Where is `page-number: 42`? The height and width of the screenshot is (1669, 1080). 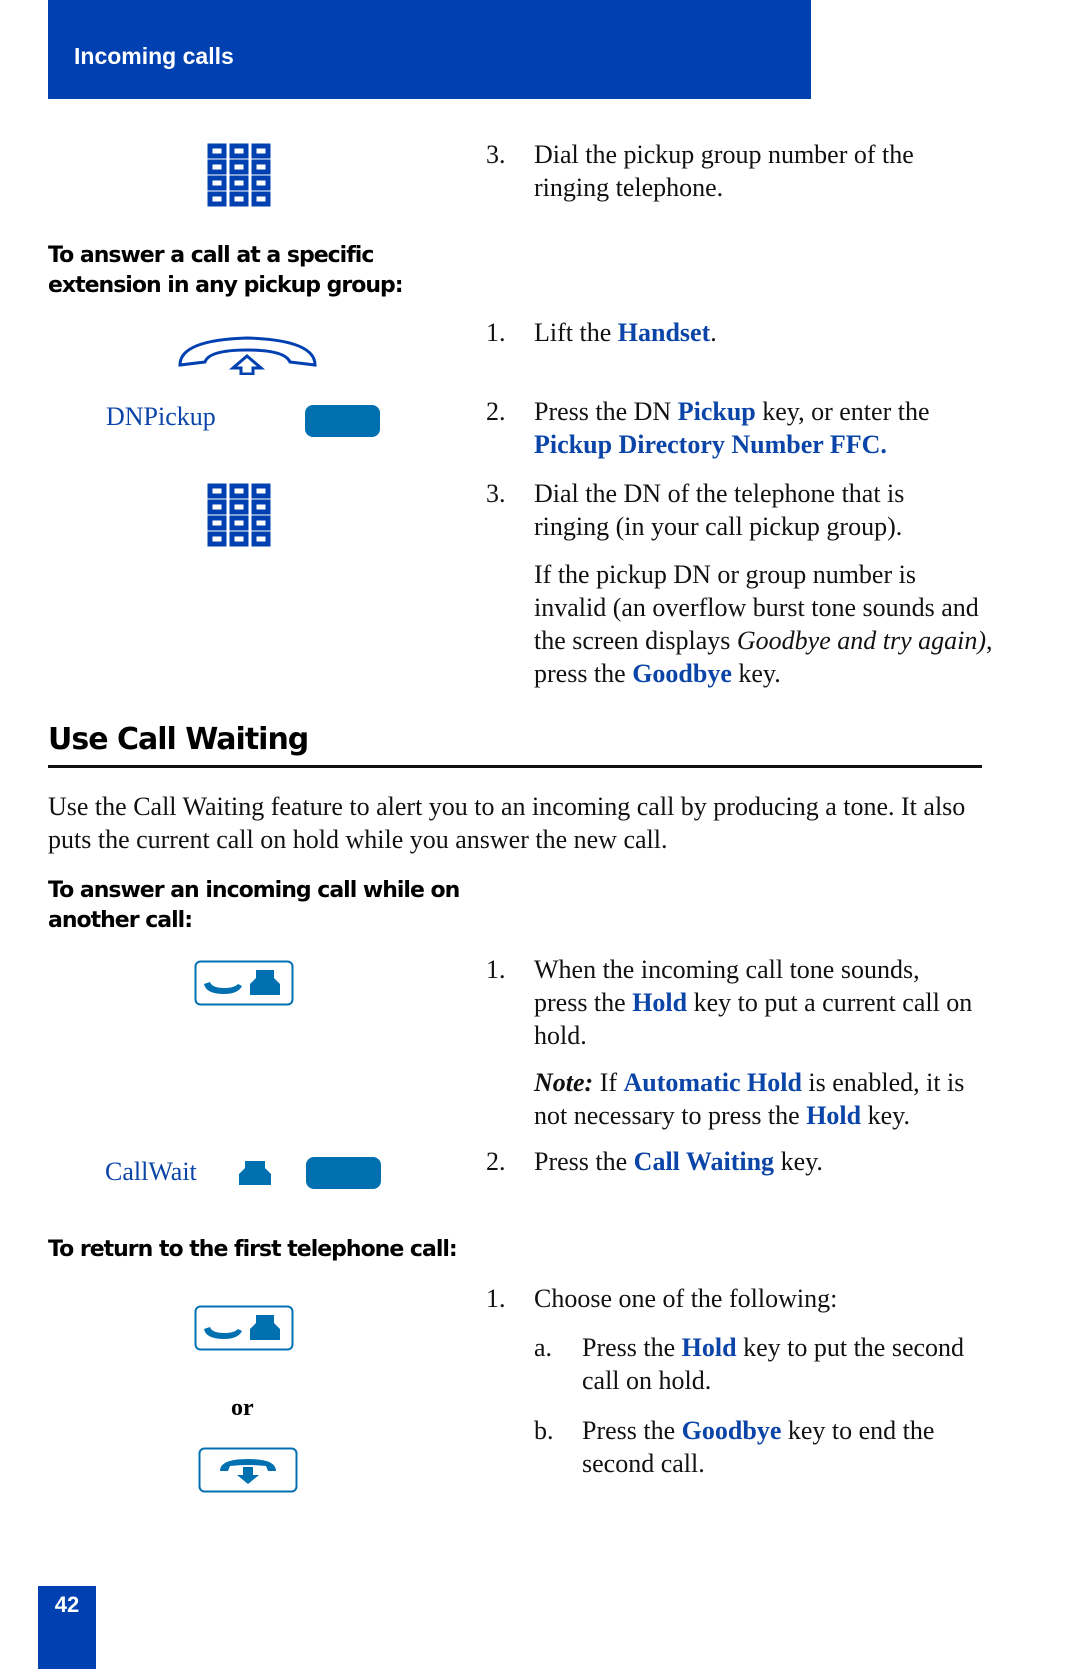 page-number: 42 is located at coordinates (67, 1604).